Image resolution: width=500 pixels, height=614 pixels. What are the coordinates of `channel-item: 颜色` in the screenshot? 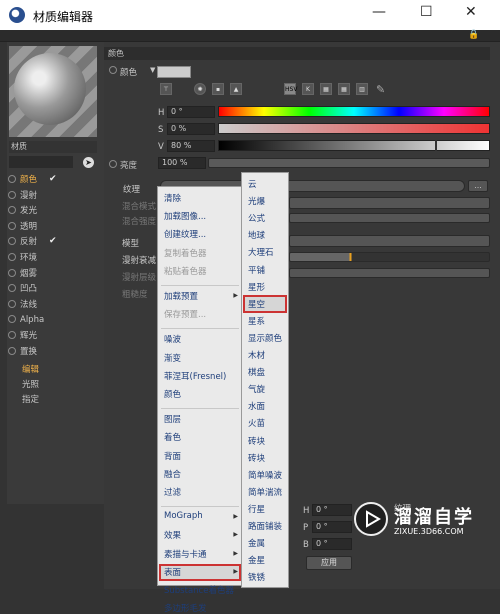 It's located at (22, 180).